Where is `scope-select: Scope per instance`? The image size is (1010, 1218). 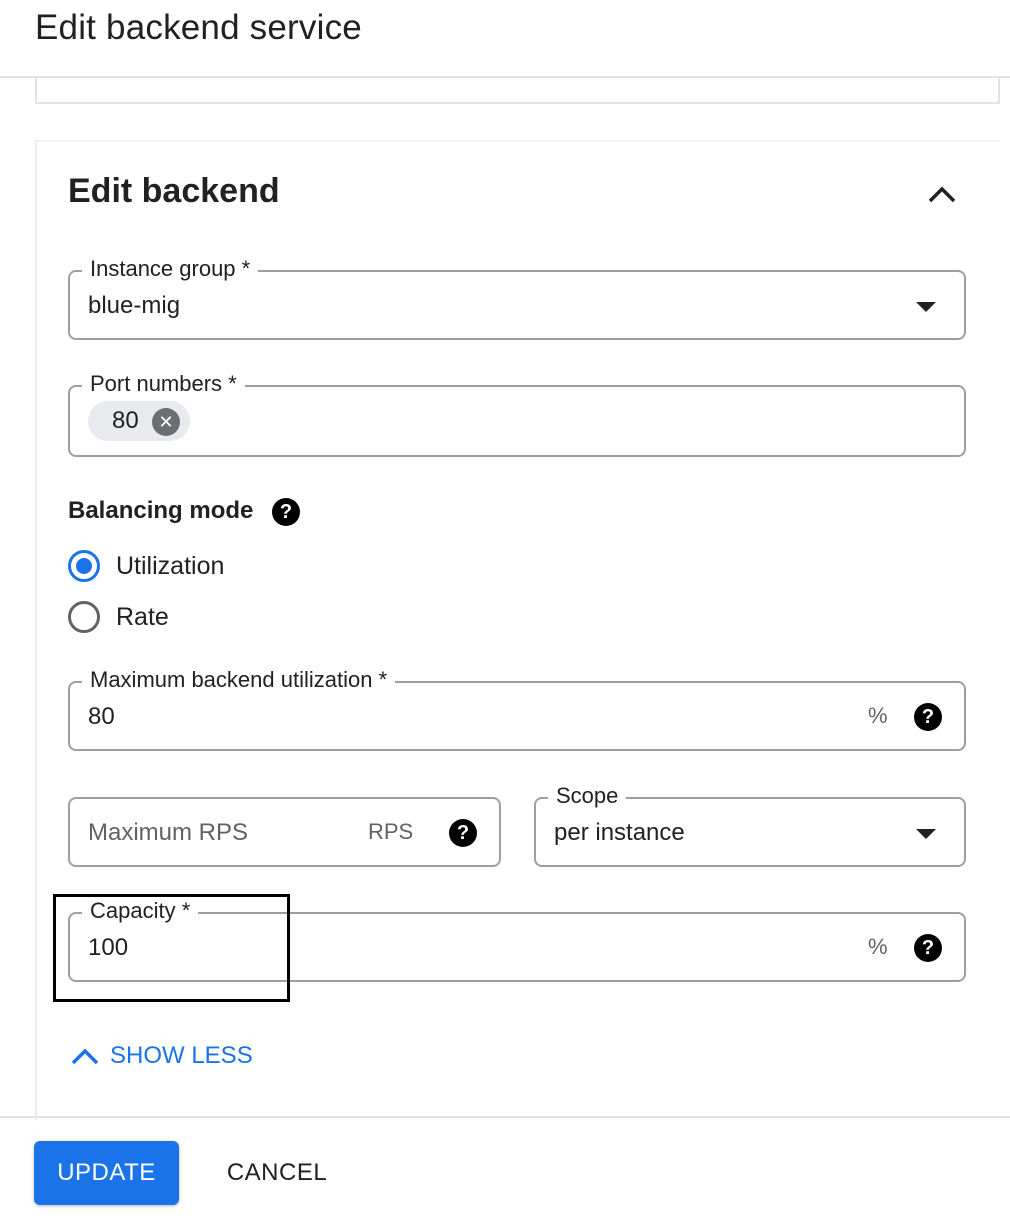 scope-select: Scope per instance is located at coordinates (750, 824).